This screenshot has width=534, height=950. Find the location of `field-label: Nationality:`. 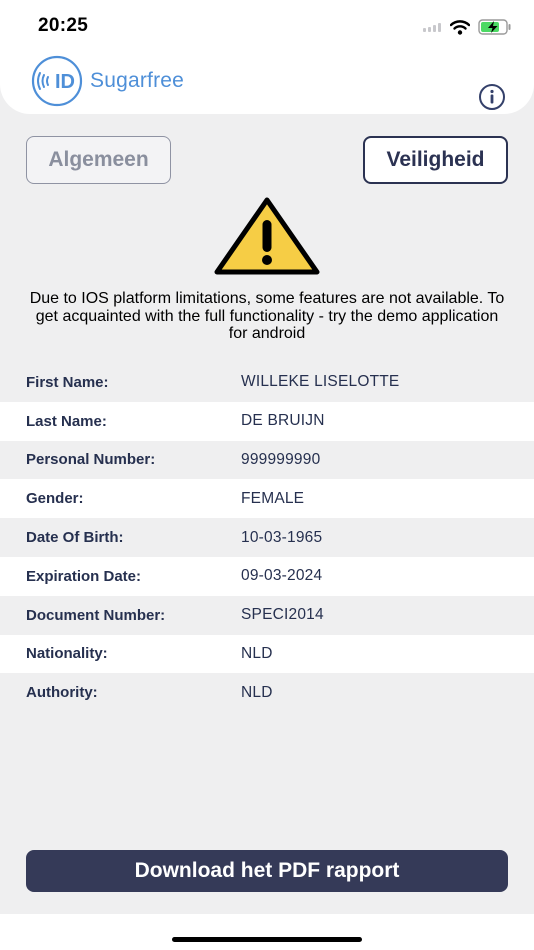

field-label: Nationality: is located at coordinates (67, 654).